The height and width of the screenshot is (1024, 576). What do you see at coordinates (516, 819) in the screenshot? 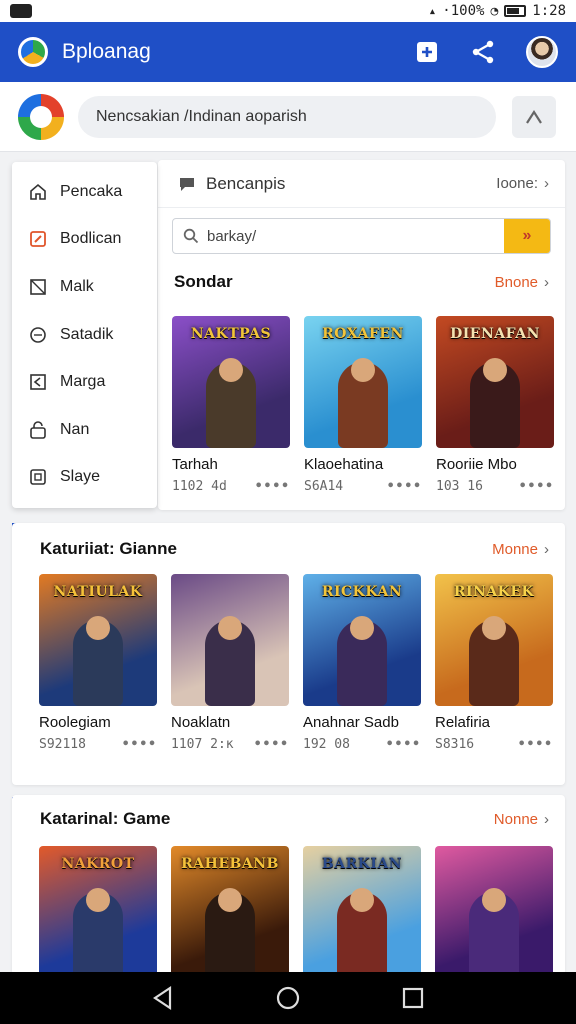
I see `section-more-link: Nonne` at bounding box center [516, 819].